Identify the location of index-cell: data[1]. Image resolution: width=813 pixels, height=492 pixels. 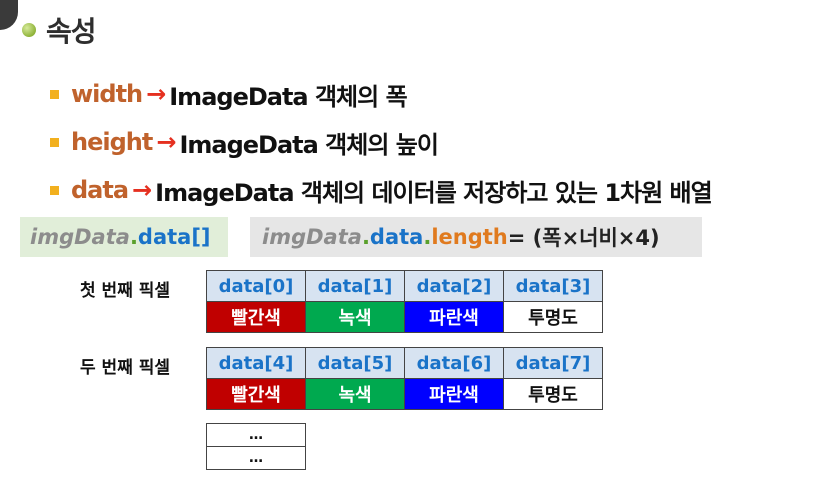
(355, 286).